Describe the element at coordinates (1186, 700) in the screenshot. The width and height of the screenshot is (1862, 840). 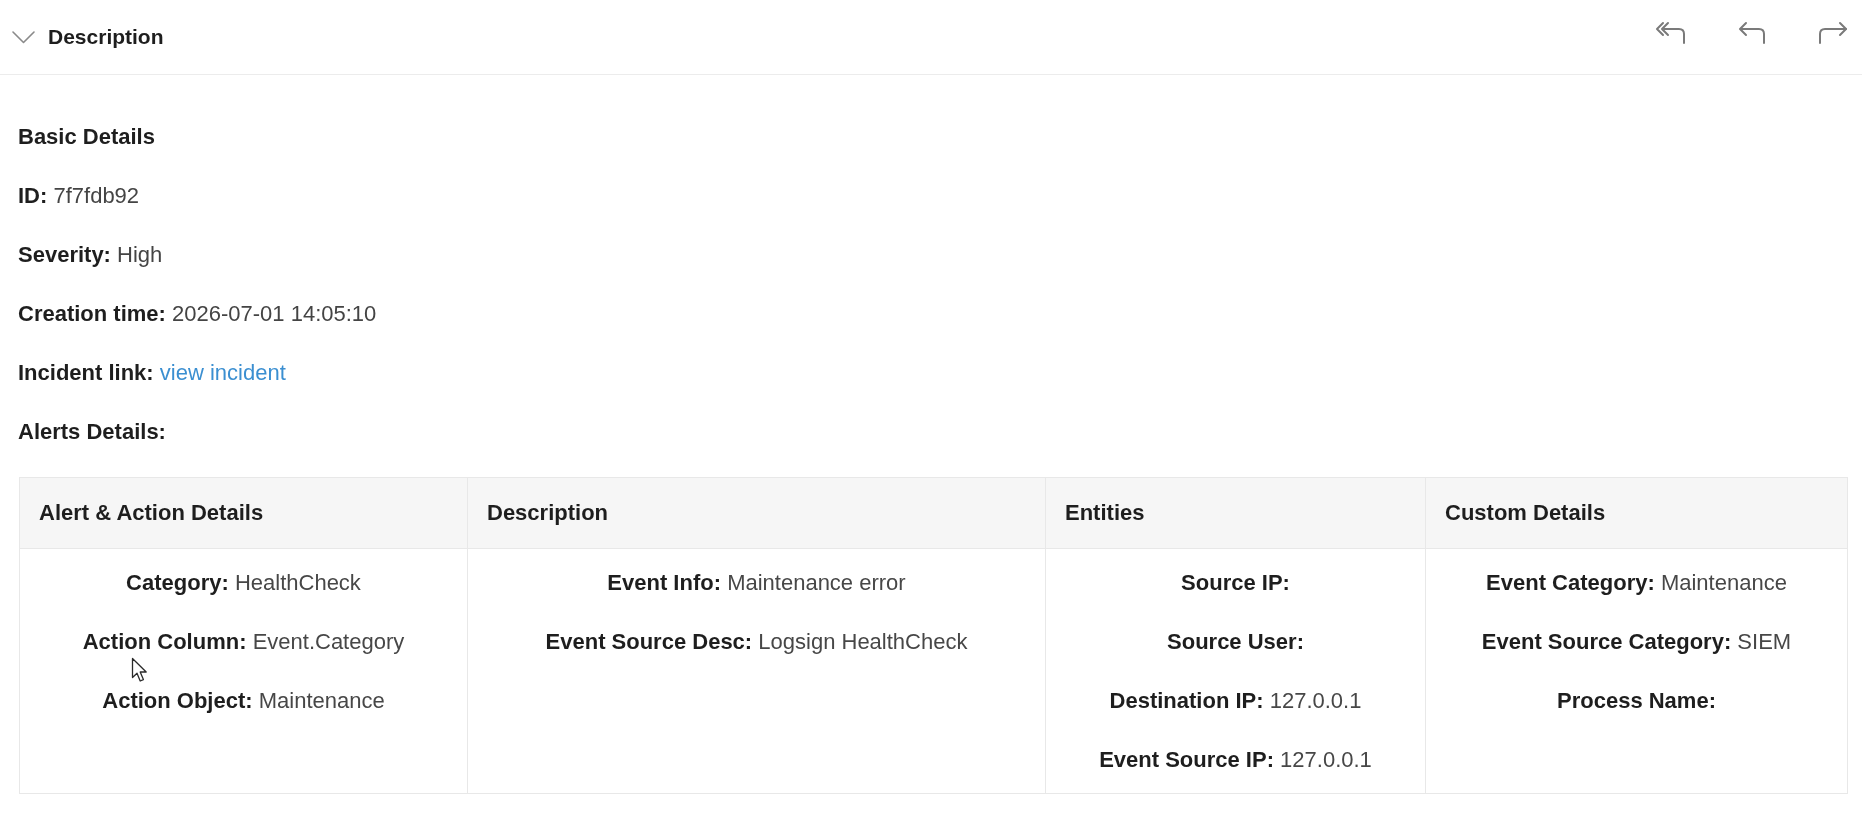
I see `detail-label: Destination IP:` at that location.